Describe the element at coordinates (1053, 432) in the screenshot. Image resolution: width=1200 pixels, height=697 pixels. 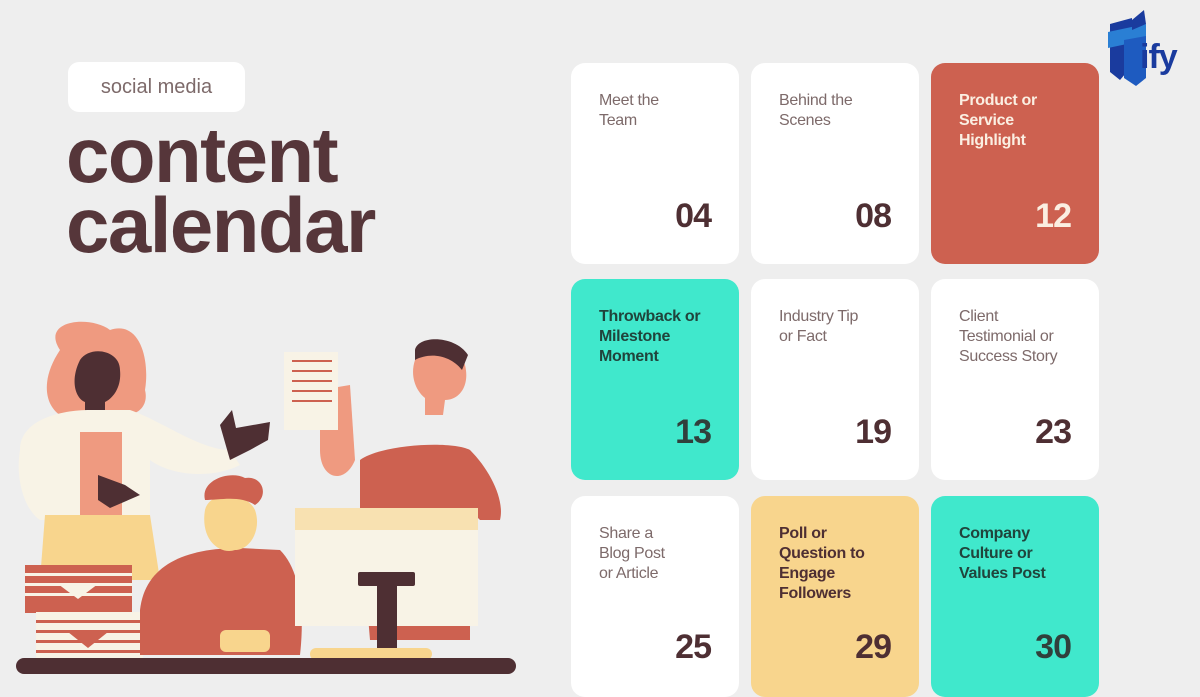
I see `card-day: 23` at that location.